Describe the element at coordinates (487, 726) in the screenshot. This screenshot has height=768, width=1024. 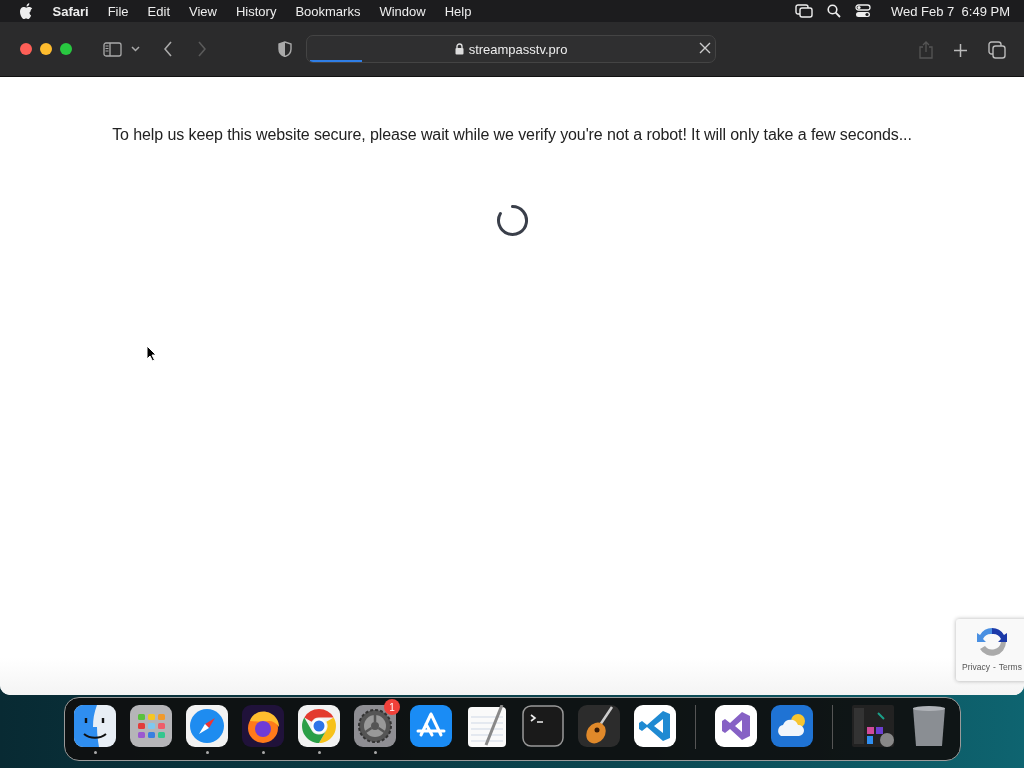
I see `notepad-pen-icon` at that location.